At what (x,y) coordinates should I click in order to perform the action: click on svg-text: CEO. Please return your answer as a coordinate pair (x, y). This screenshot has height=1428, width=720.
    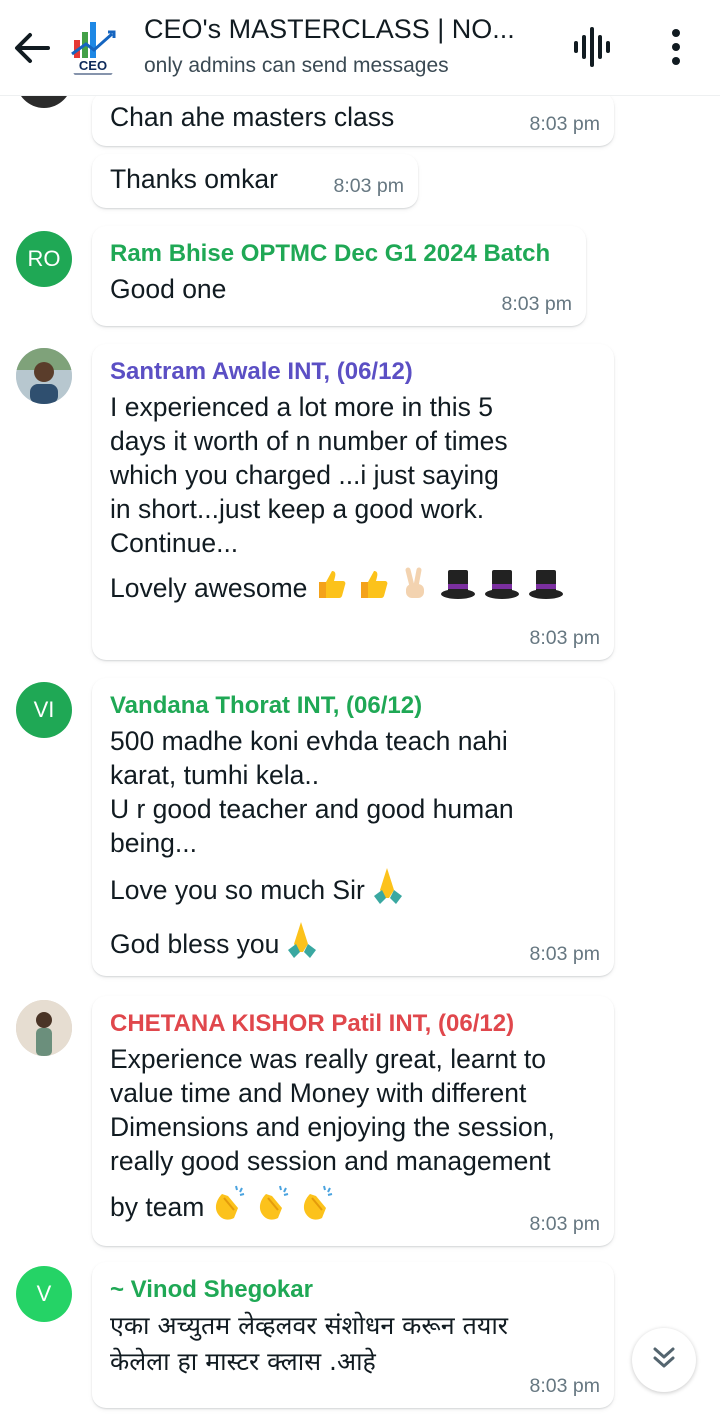
    Looking at the image, I should click on (93, 65).